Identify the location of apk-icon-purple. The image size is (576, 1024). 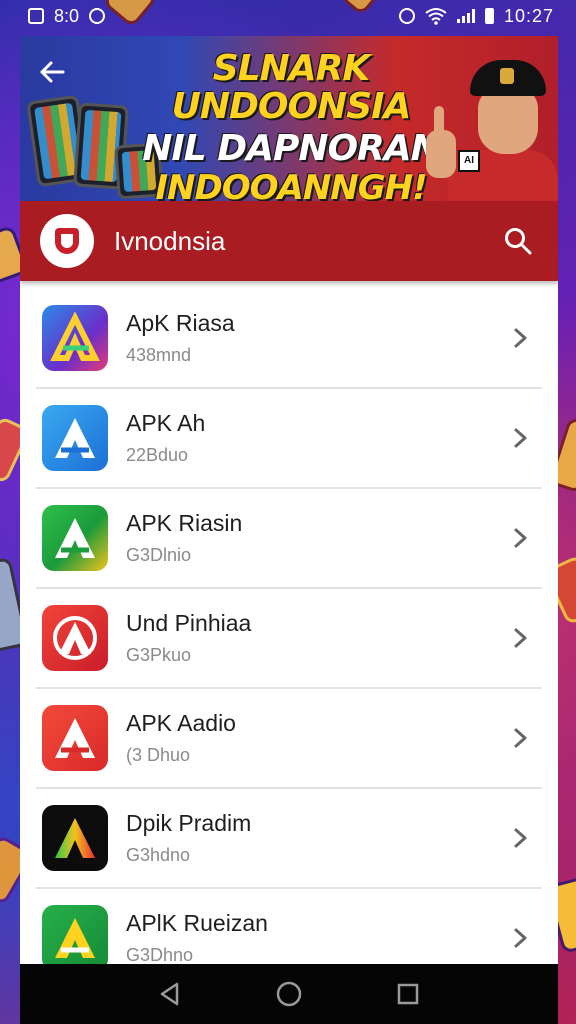
(75, 338).